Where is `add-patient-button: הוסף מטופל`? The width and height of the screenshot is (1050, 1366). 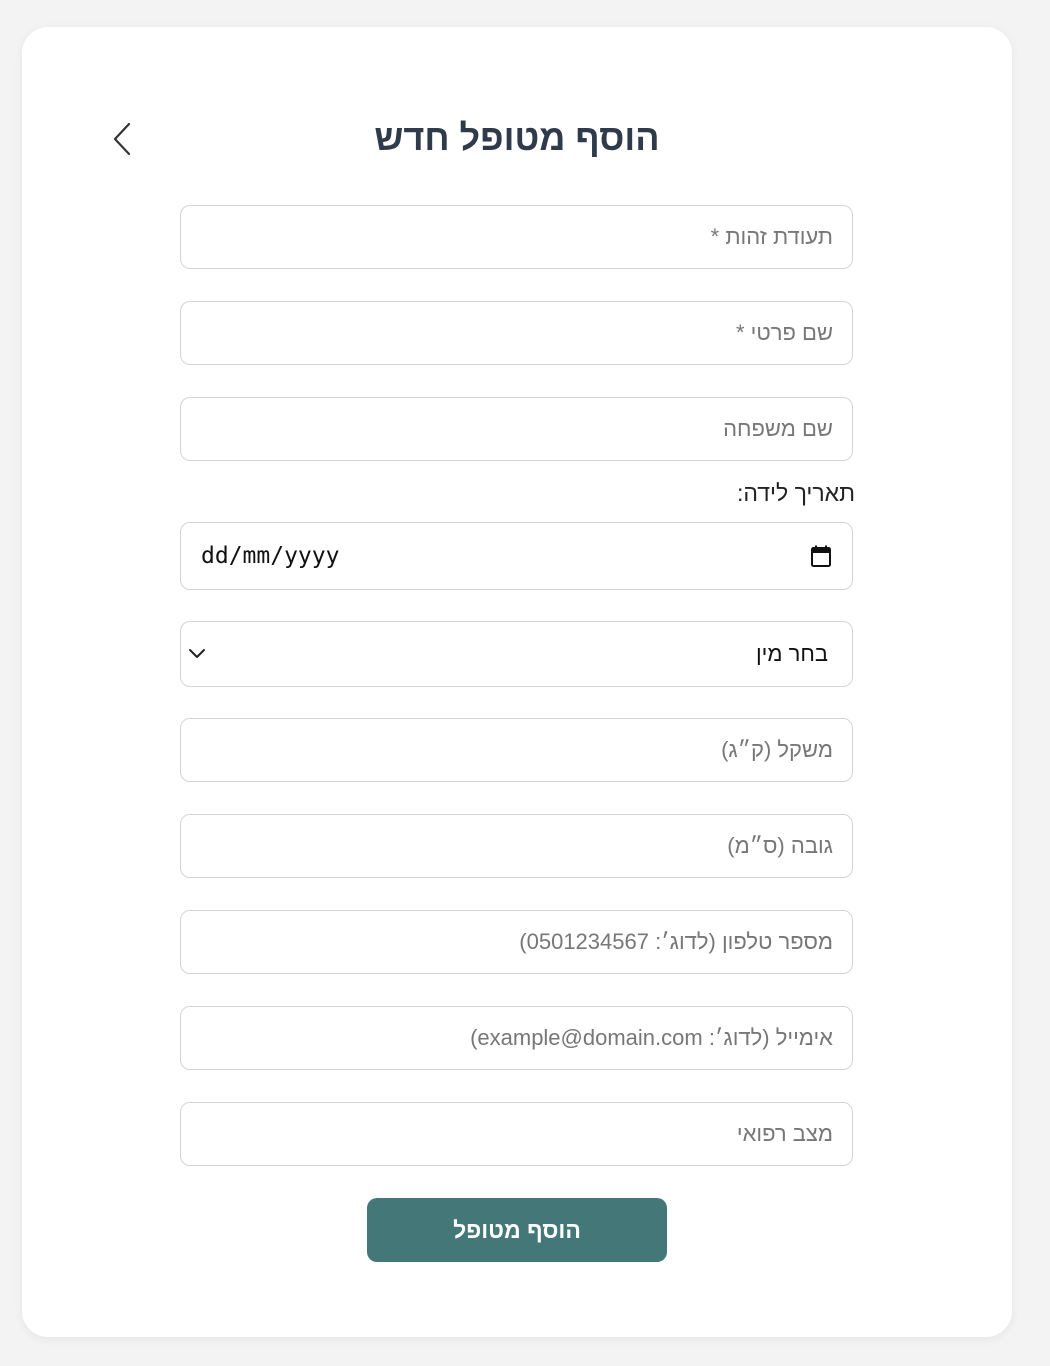 add-patient-button: הוסף מטופל is located at coordinates (517, 1230).